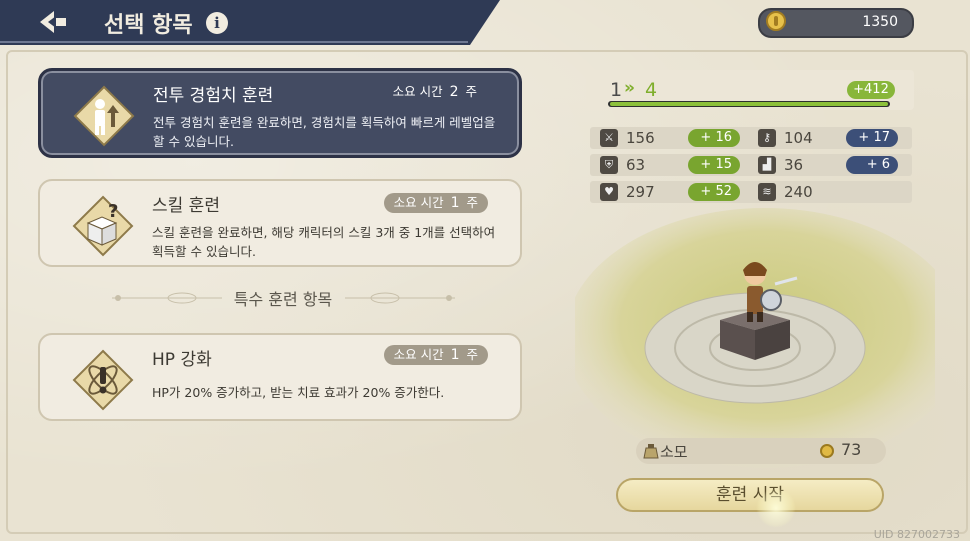 This screenshot has height=541, width=970. What do you see at coordinates (714, 138) in the screenshot?
I see `stat-bonus: + 16` at bounding box center [714, 138].